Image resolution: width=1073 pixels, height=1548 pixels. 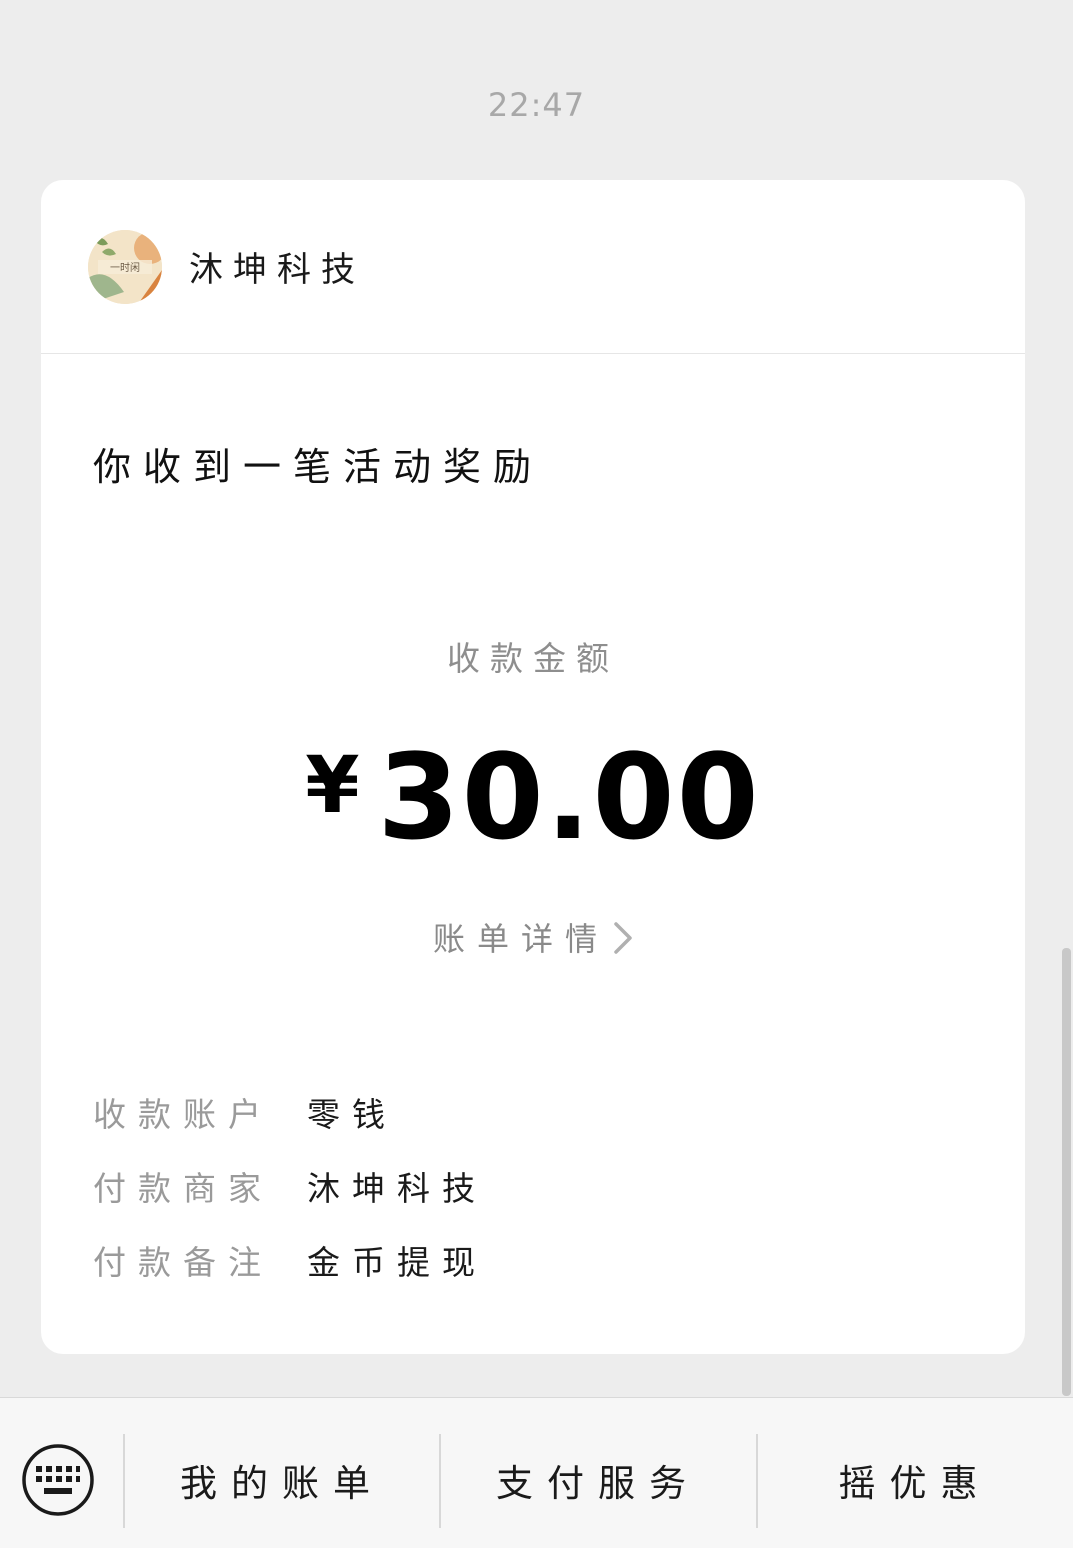 What do you see at coordinates (533, 658) in the screenshot?
I see `amount-label: 收款金额` at bounding box center [533, 658].